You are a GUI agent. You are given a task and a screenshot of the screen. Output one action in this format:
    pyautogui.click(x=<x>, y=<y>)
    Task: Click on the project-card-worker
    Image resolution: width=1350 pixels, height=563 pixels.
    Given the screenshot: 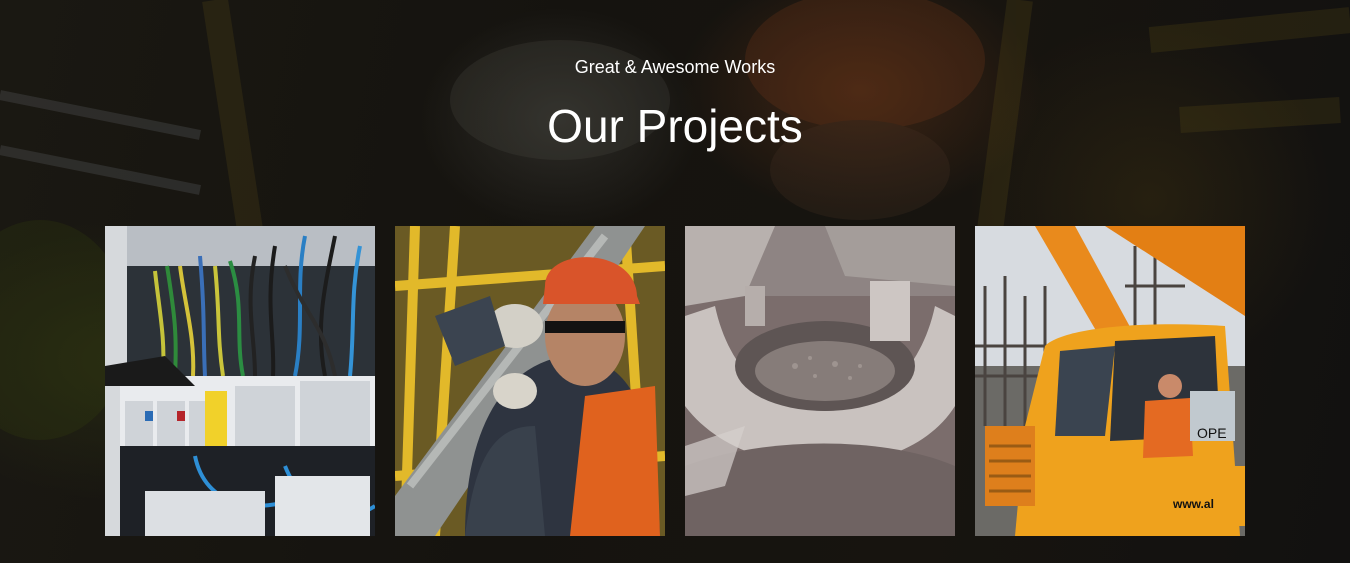 What is the action you would take?
    pyautogui.click(x=530, y=381)
    